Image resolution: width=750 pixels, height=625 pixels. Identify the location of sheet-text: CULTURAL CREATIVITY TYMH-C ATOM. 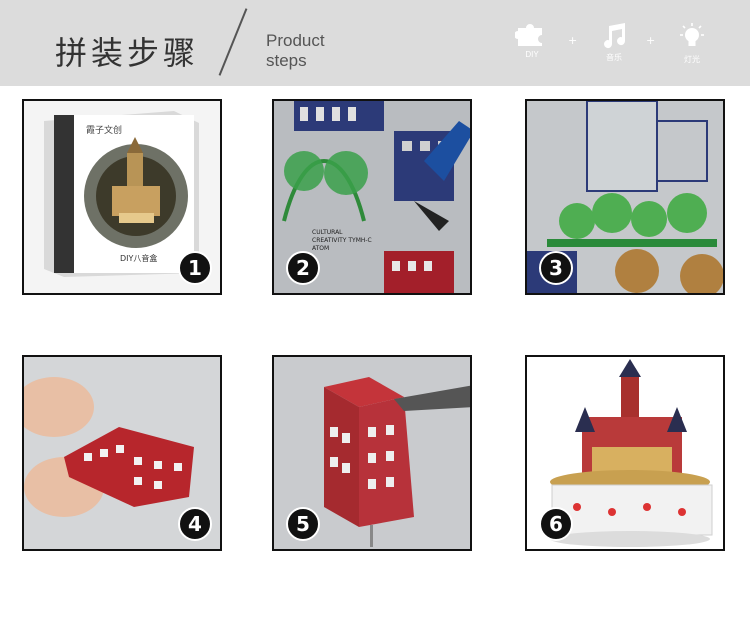
(342, 241).